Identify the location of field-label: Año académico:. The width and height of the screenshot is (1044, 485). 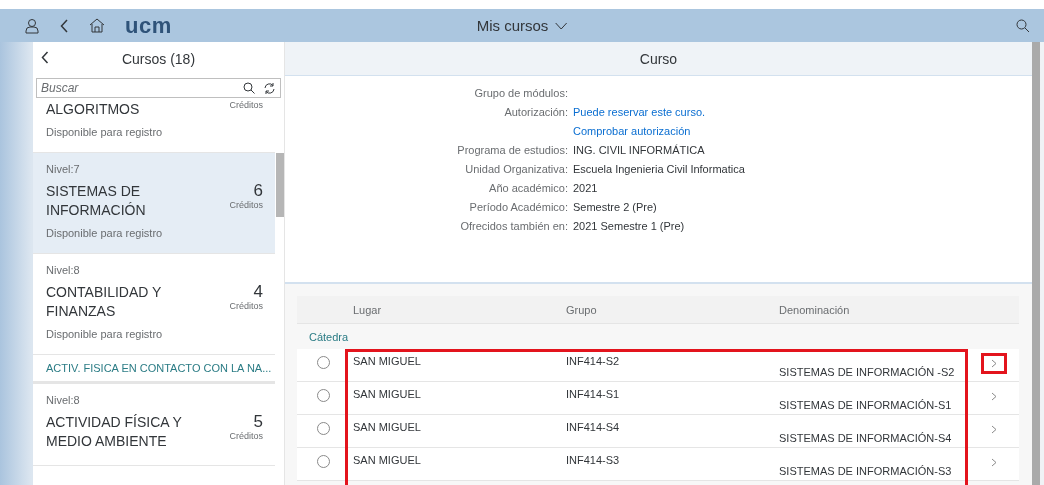
(528, 188).